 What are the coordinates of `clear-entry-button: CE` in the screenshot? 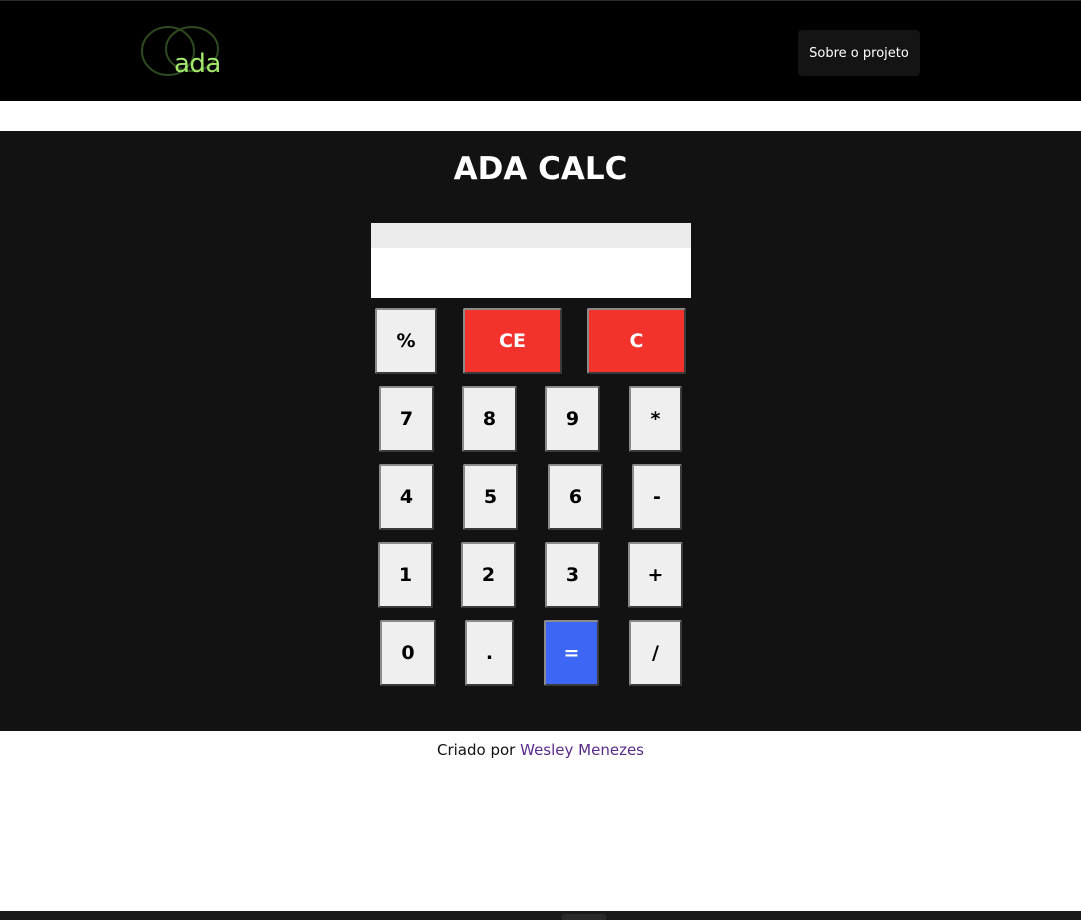 It's located at (512, 341).